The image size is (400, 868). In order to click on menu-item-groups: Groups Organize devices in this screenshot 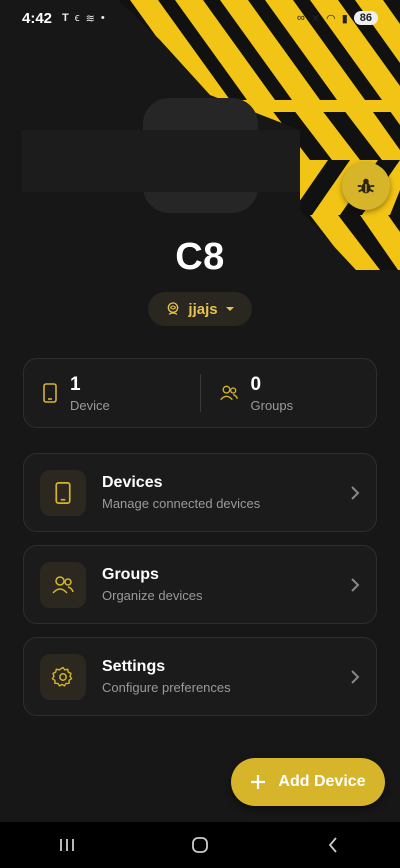, I will do `click(200, 584)`.